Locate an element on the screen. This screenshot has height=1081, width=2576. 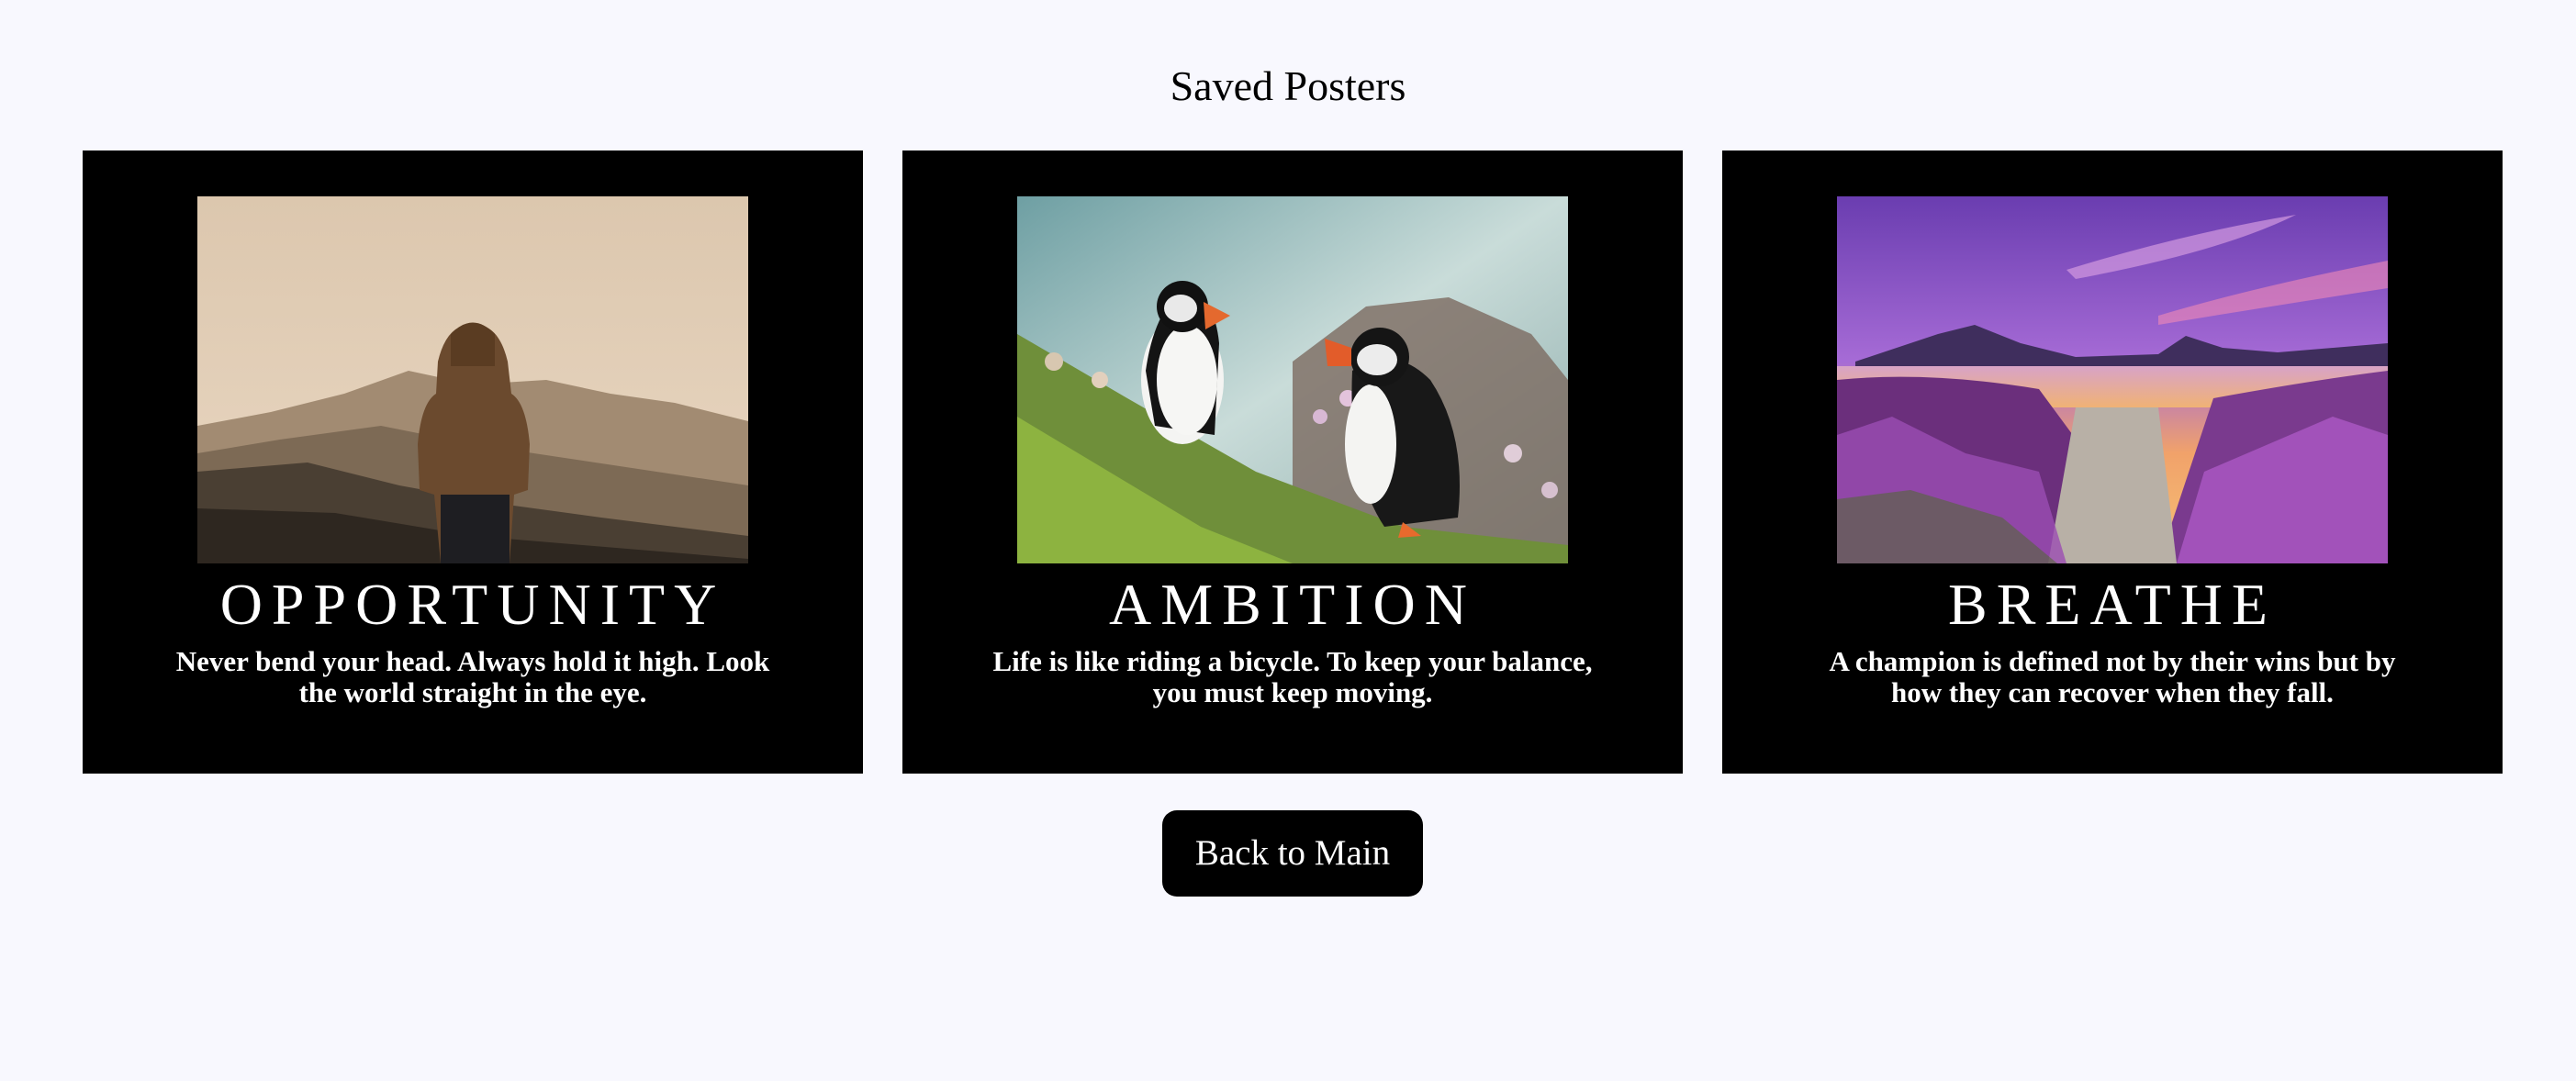
poster-image-breathe is located at coordinates (2112, 379).